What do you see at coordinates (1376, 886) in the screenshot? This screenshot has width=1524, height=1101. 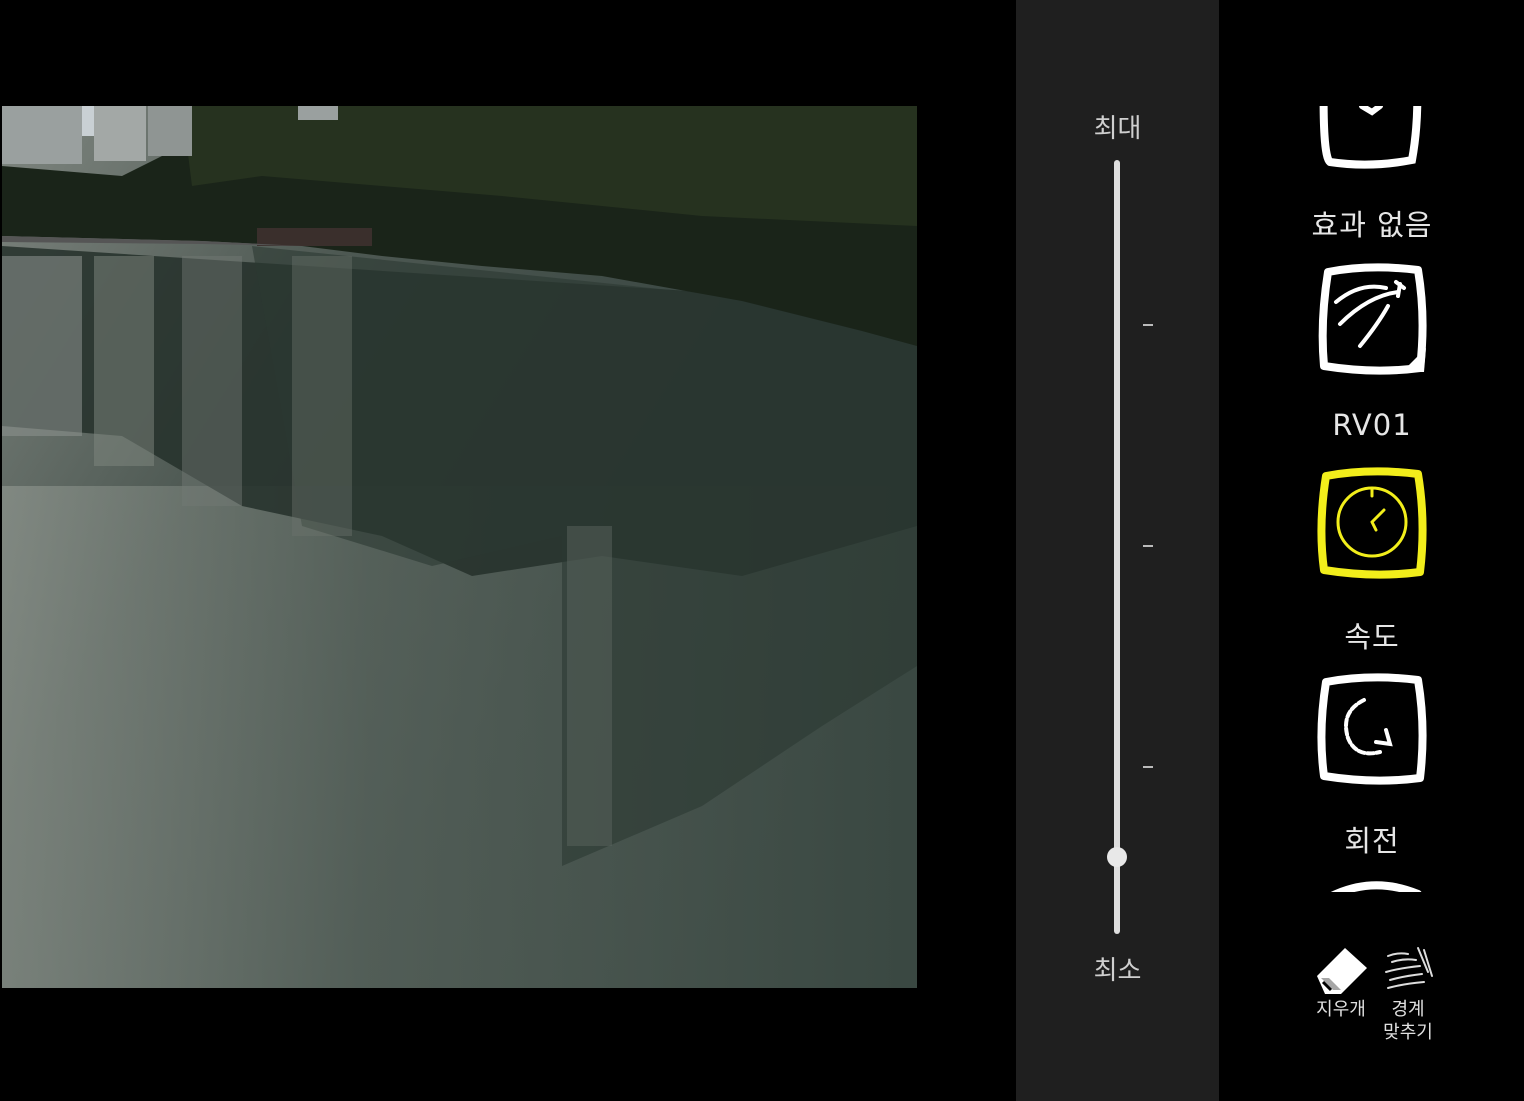 I see `effect-thumbnail-icon` at bounding box center [1376, 886].